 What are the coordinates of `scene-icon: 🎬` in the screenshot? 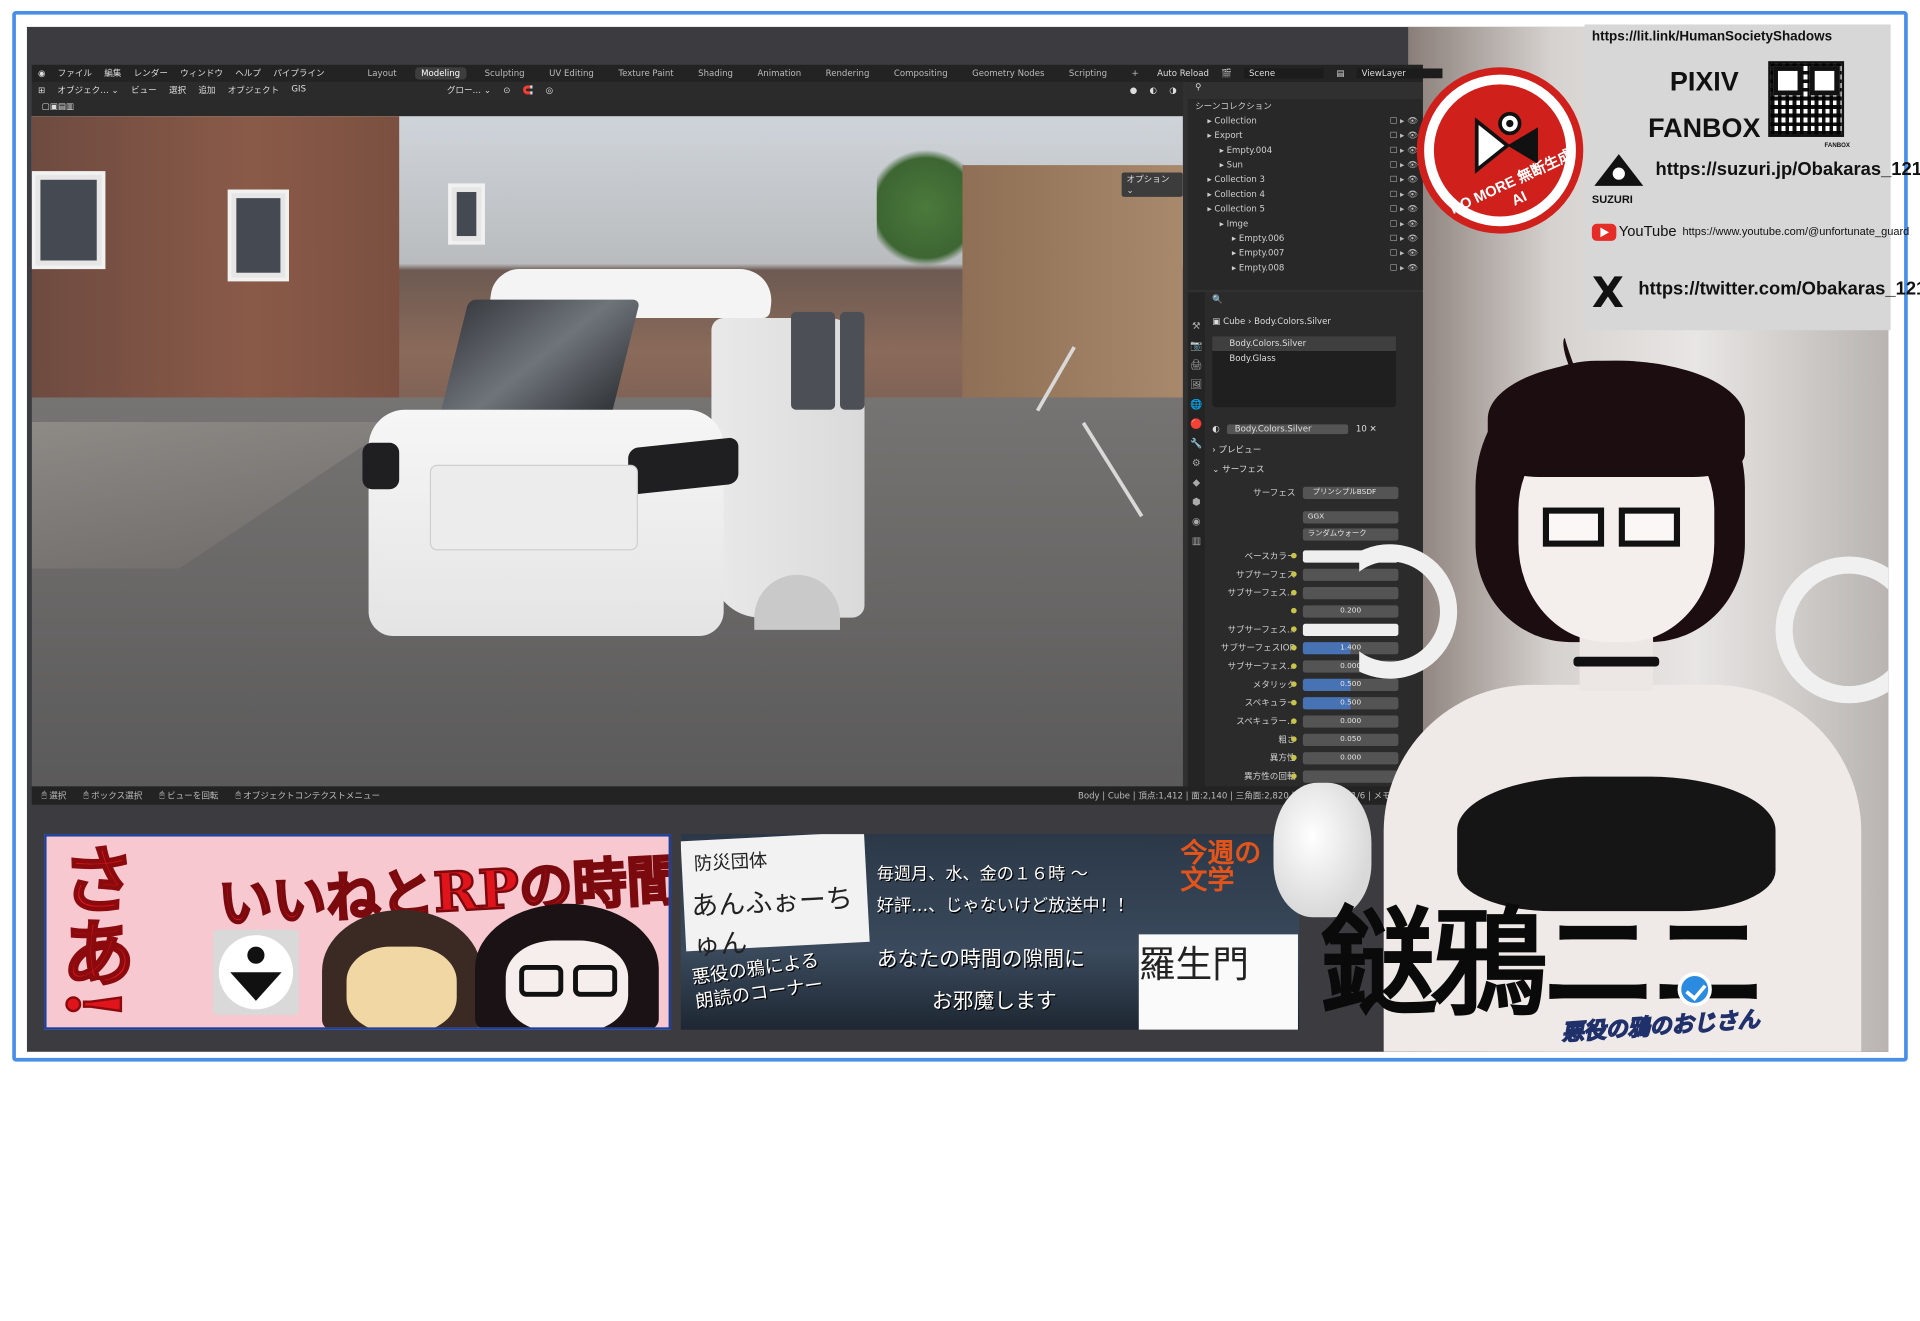 It's located at (1226, 73).